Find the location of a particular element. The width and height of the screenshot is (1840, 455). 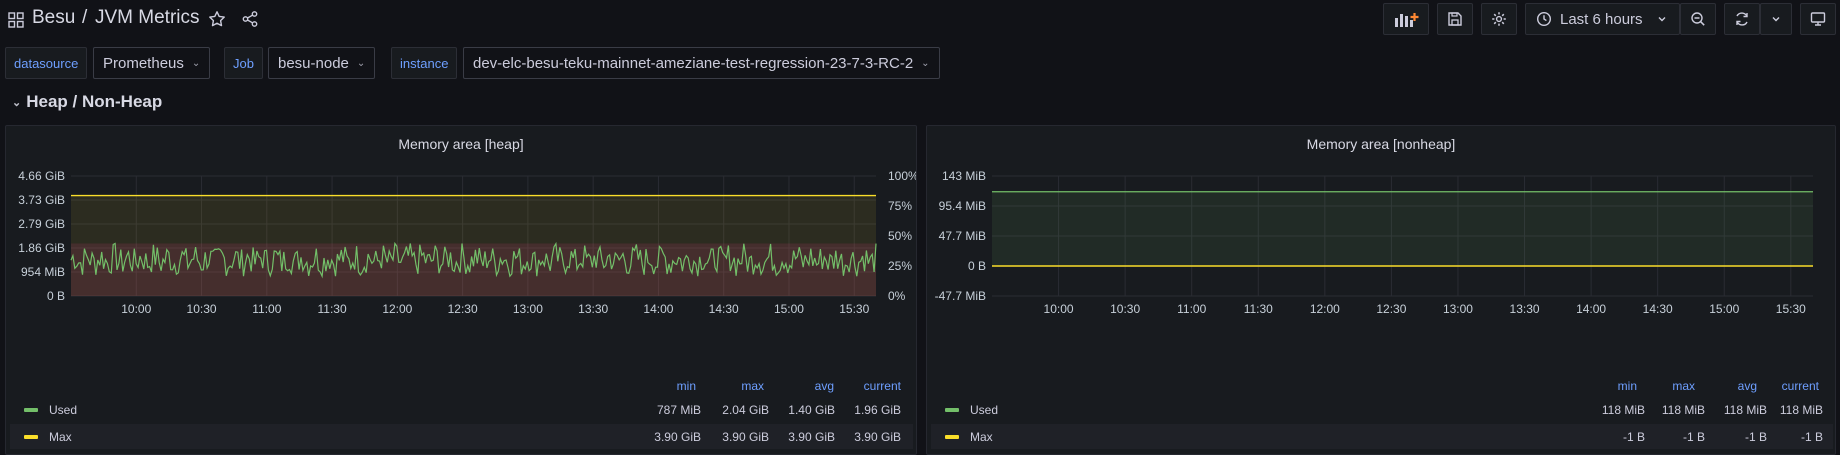

time-range-label: Last 6 hours is located at coordinates (1601, 19).